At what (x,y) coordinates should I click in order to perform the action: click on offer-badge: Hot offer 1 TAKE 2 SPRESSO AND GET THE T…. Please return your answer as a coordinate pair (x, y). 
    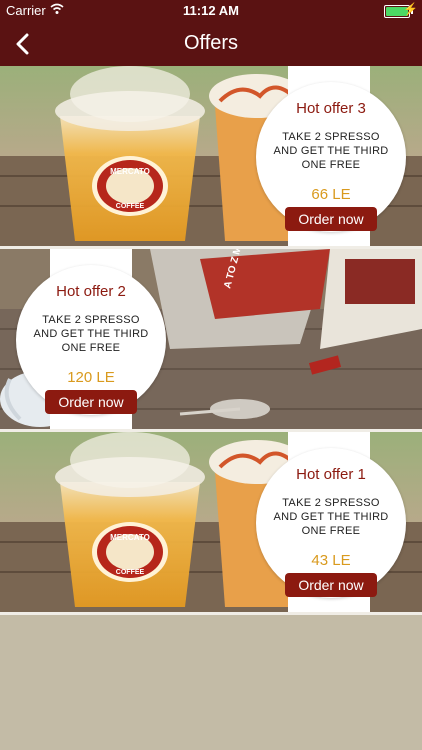
    Looking at the image, I should click on (331, 523).